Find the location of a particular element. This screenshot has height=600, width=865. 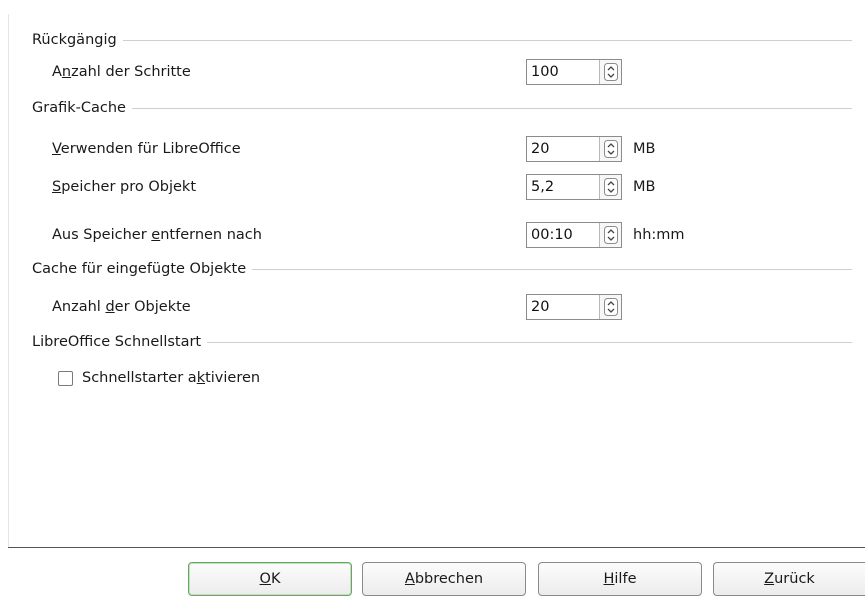

cancel-button: Abbrechen is located at coordinates (444, 579).